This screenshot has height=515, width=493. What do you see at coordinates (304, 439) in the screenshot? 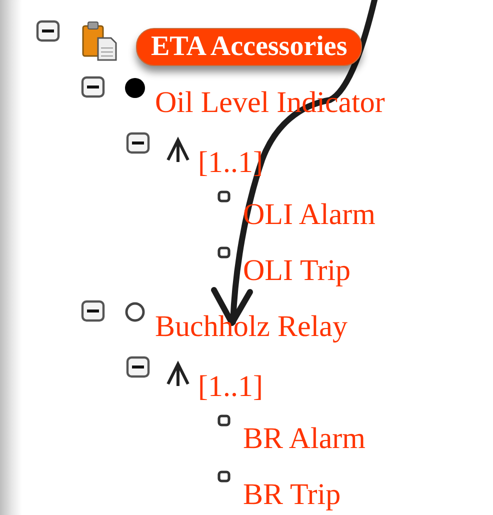
I see `tree-node-label: BR Alarm` at bounding box center [304, 439].